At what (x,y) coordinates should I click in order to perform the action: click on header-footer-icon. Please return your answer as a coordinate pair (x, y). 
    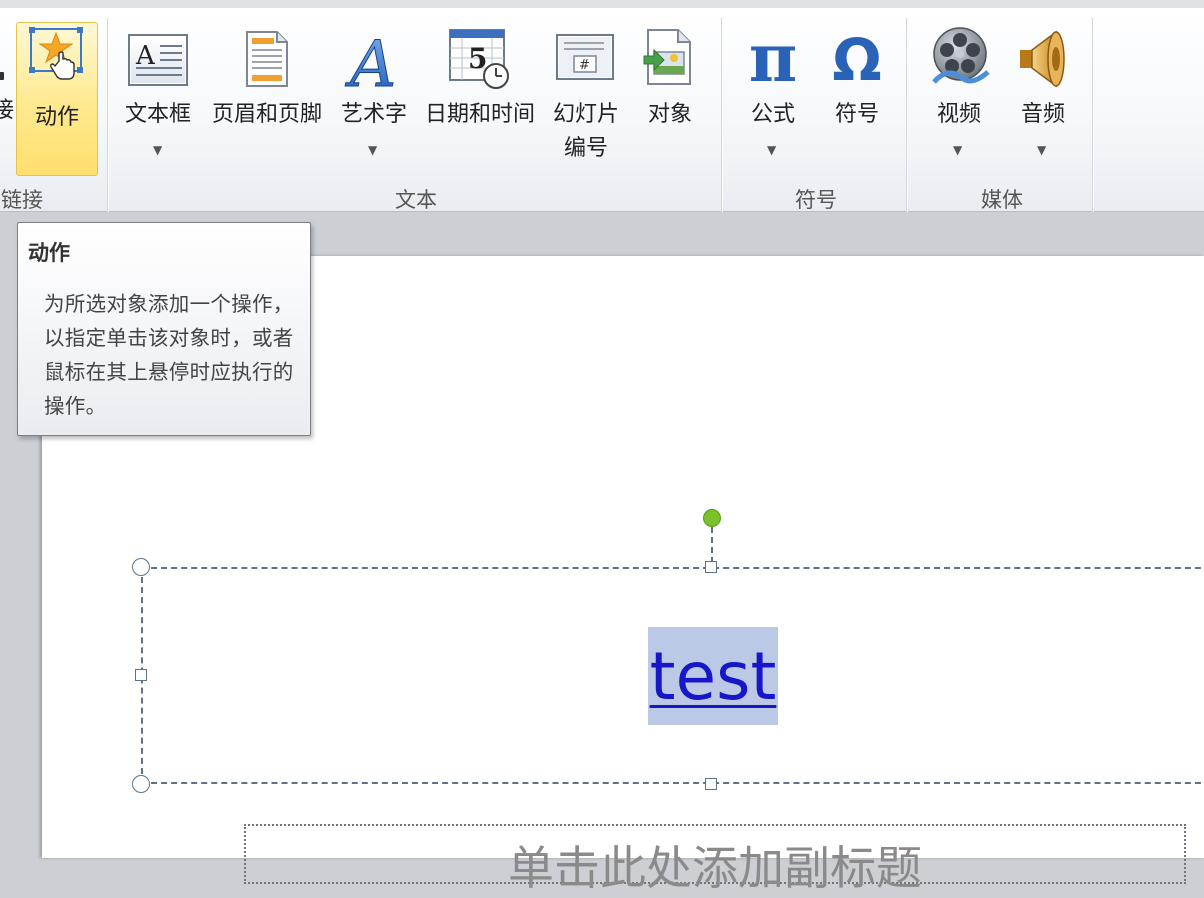
    Looking at the image, I should click on (267, 59).